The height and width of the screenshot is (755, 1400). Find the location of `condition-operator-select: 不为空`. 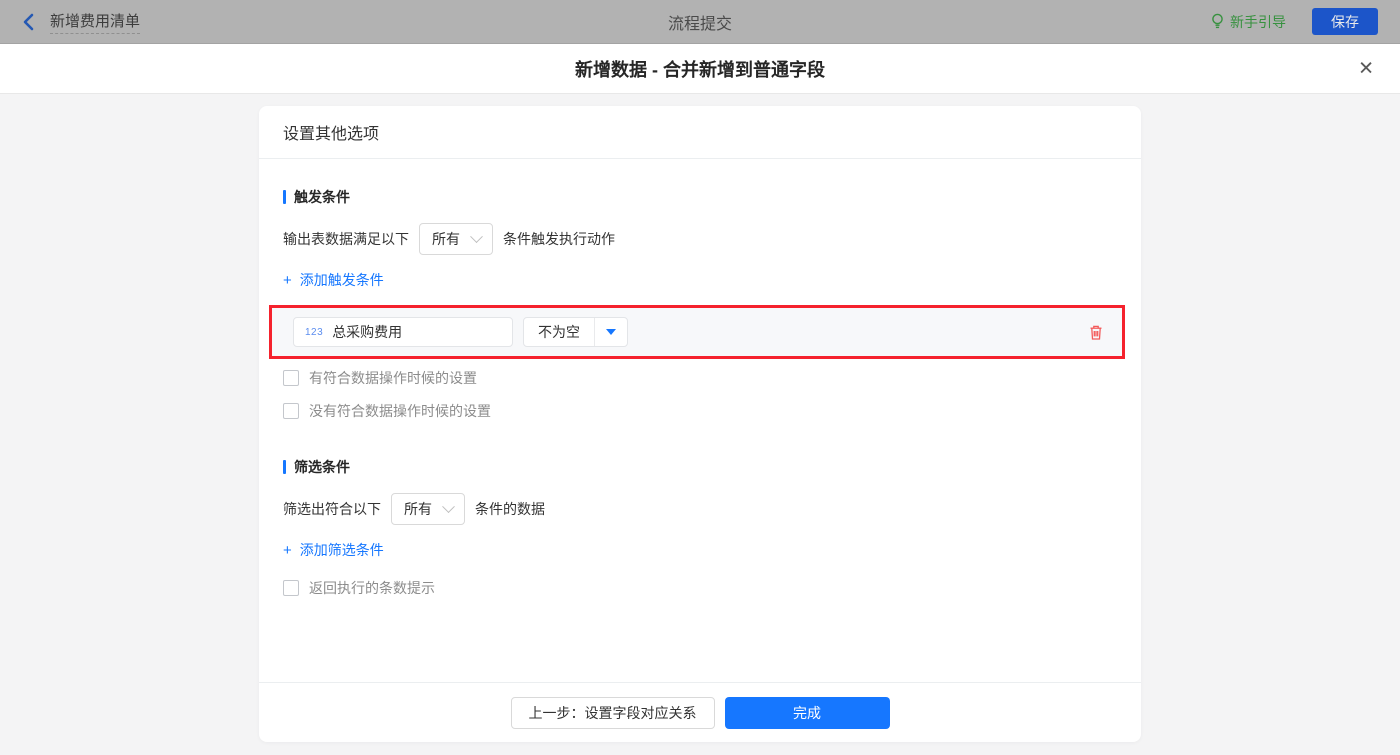

condition-operator-select: 不为空 is located at coordinates (575, 332).